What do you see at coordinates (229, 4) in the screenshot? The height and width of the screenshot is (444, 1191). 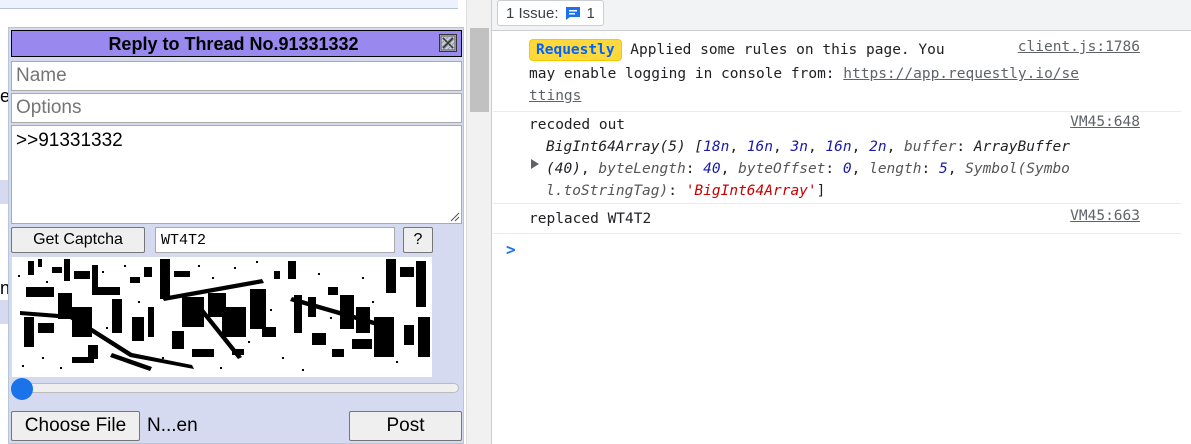 I see `page-top-bar` at bounding box center [229, 4].